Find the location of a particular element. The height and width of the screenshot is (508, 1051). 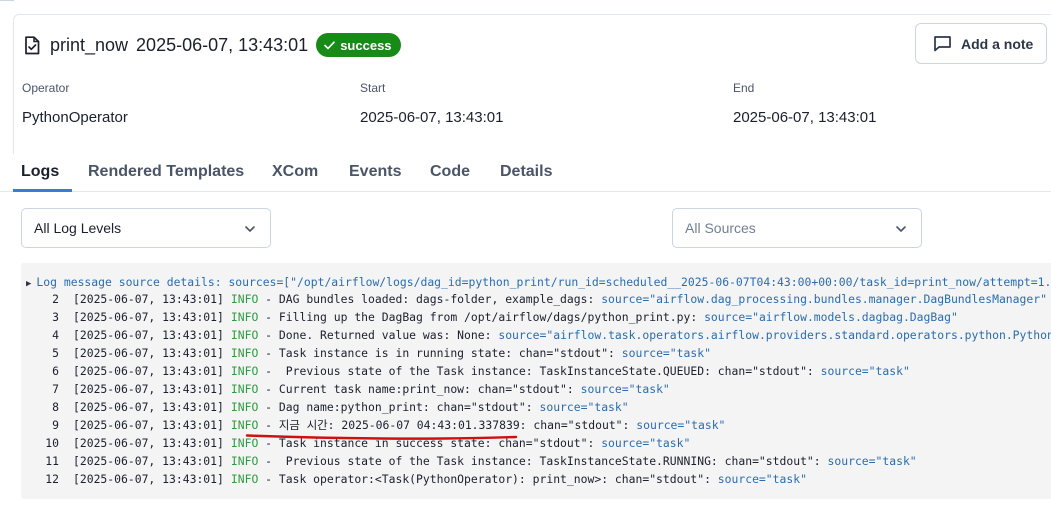

end-value: 2025-06-07, 13:43:01 is located at coordinates (805, 117).